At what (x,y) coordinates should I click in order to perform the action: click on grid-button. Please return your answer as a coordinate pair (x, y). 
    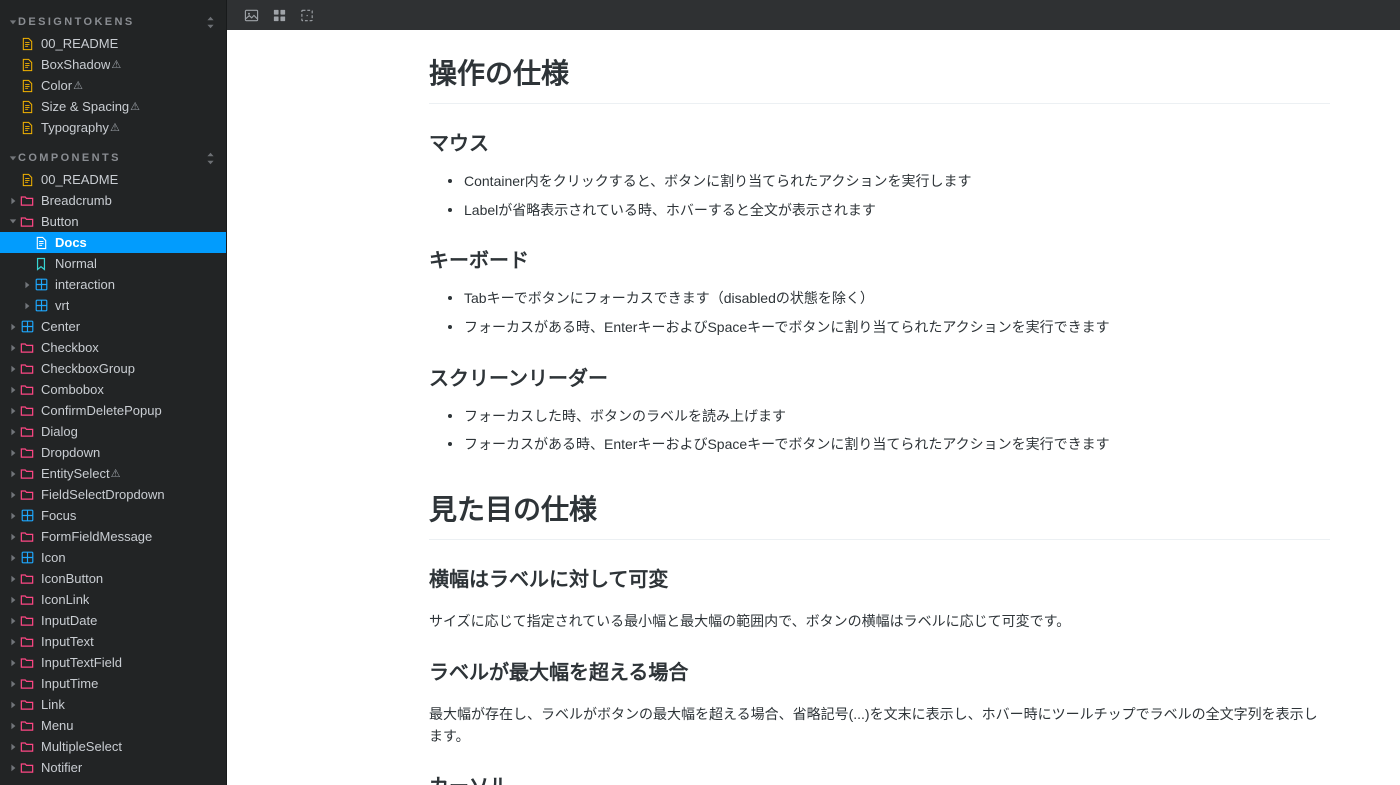
    Looking at the image, I should click on (279, 15).